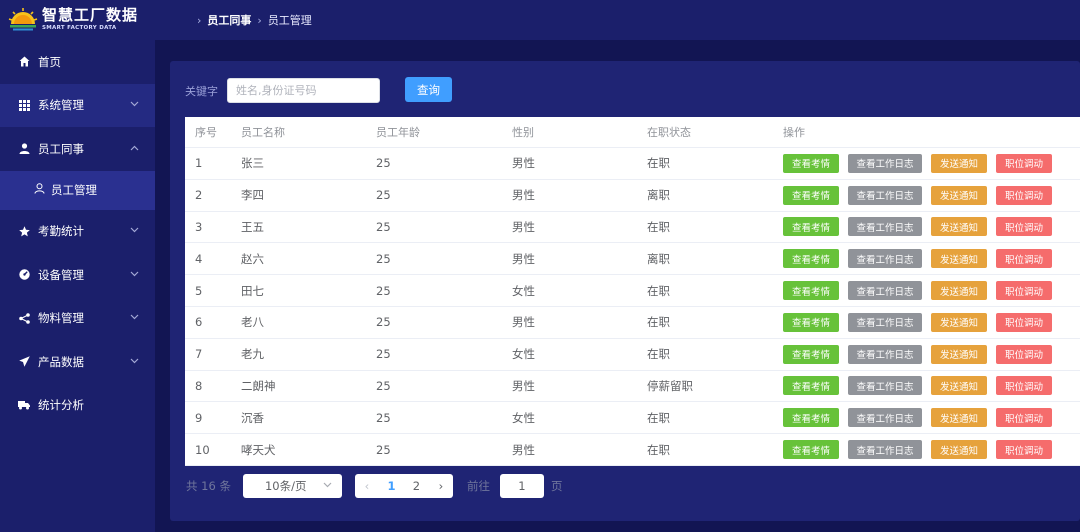 This screenshot has width=1080, height=532. Describe the element at coordinates (632, 387) in the screenshot. I see `table-row: 8 二朗神 25 男性 停薪留职 查看考情 查看工作日志 发送通知 职位调动` at that location.